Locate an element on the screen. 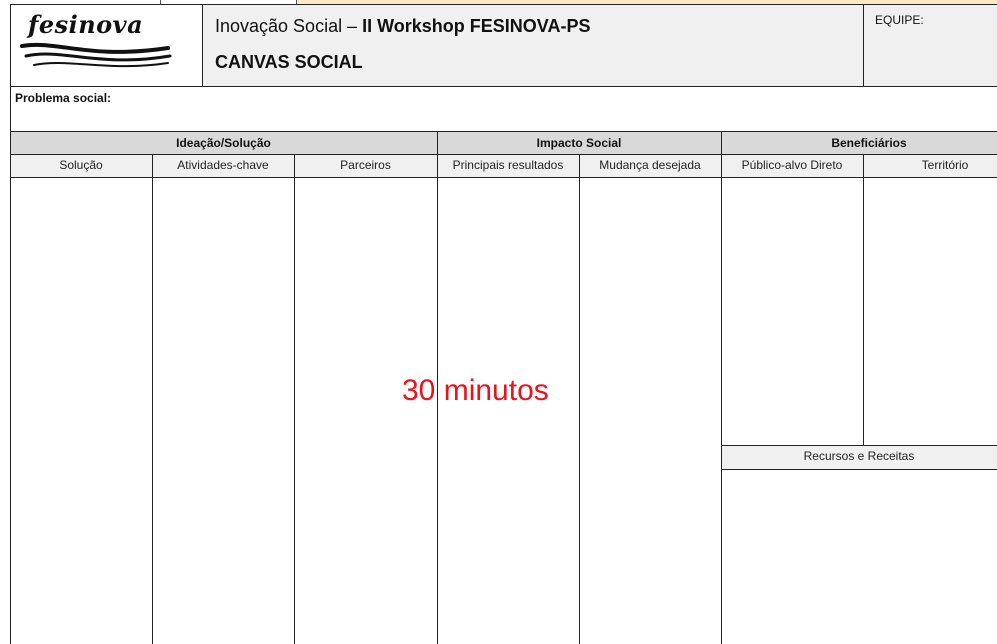 Image resolution: width=997 pixels, height=644 pixels. page-subtitle: CANVAS SOCIAL is located at coordinates (289, 62).